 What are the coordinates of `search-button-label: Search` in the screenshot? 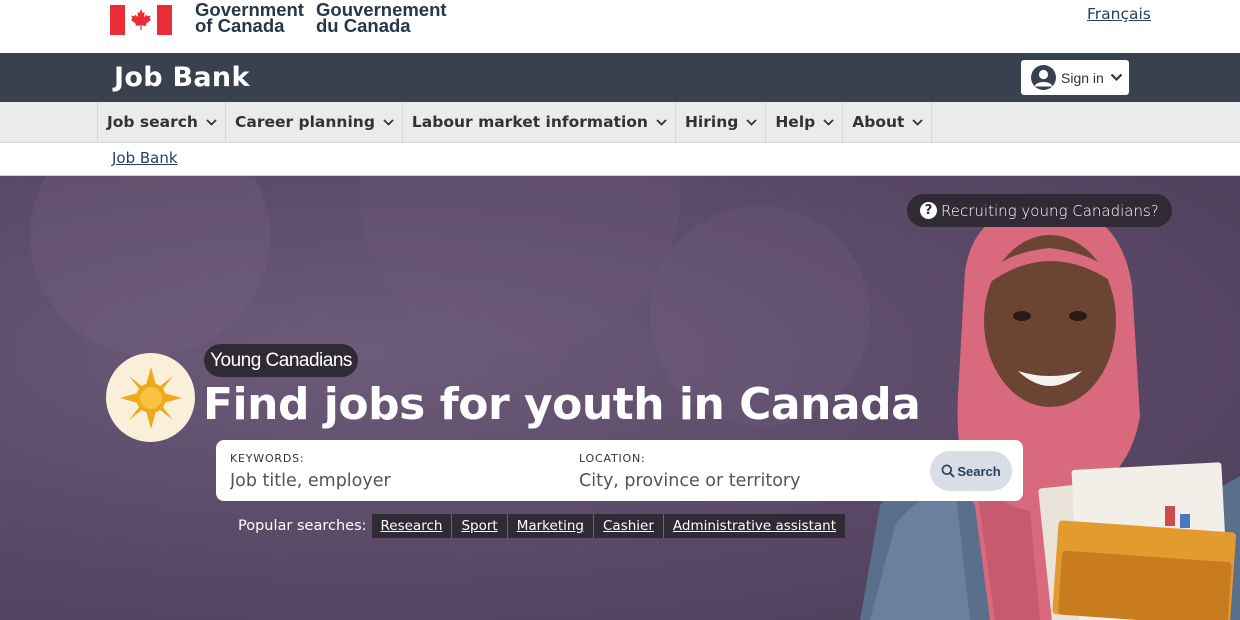 It's located at (979, 471).